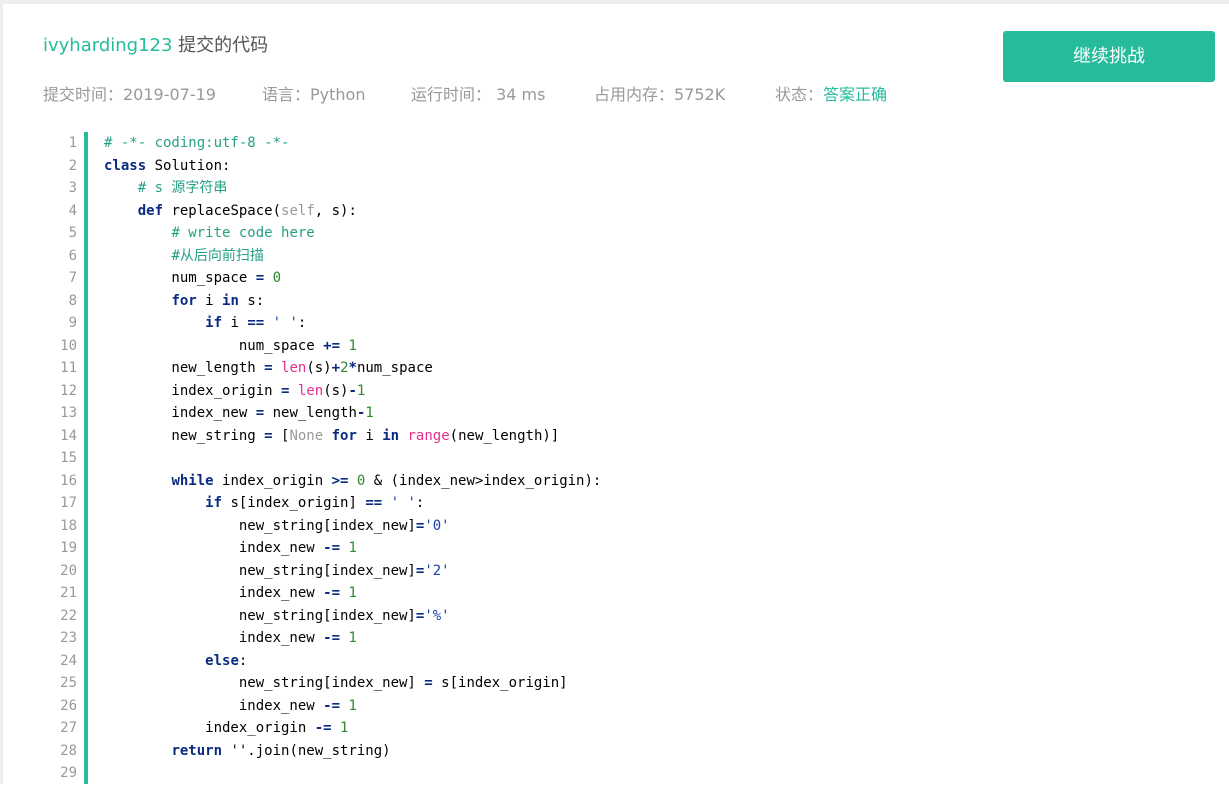 This screenshot has height=785, width=1229. I want to click on code-token: # write code here, so click(243, 233).